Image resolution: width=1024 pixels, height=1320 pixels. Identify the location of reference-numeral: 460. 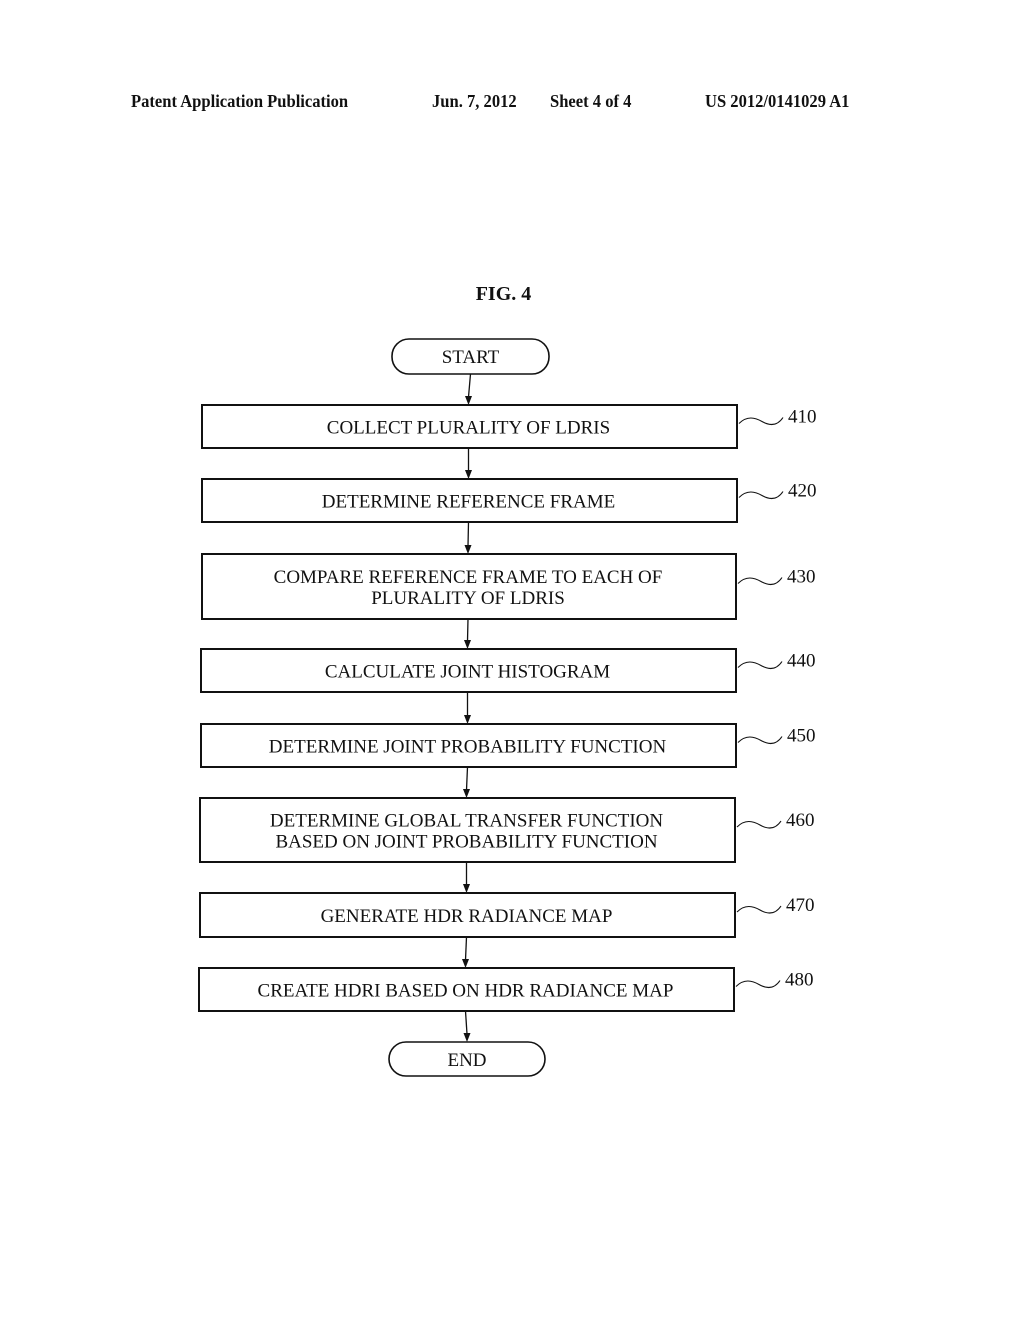
(800, 820).